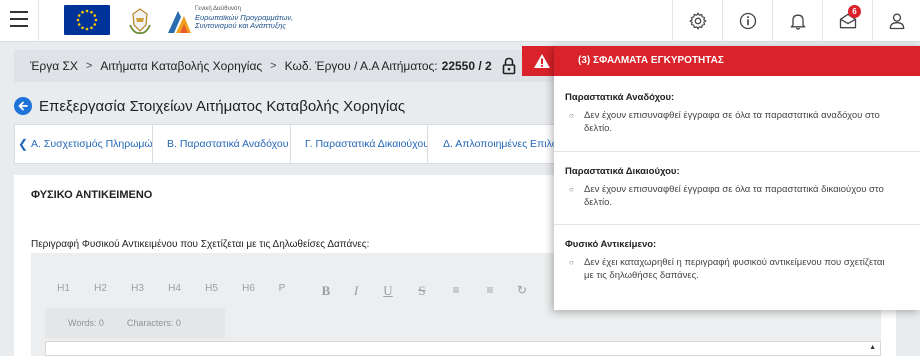 This screenshot has height=356, width=920. I want to click on numbered-list-icon: ≡, so click(490, 291).